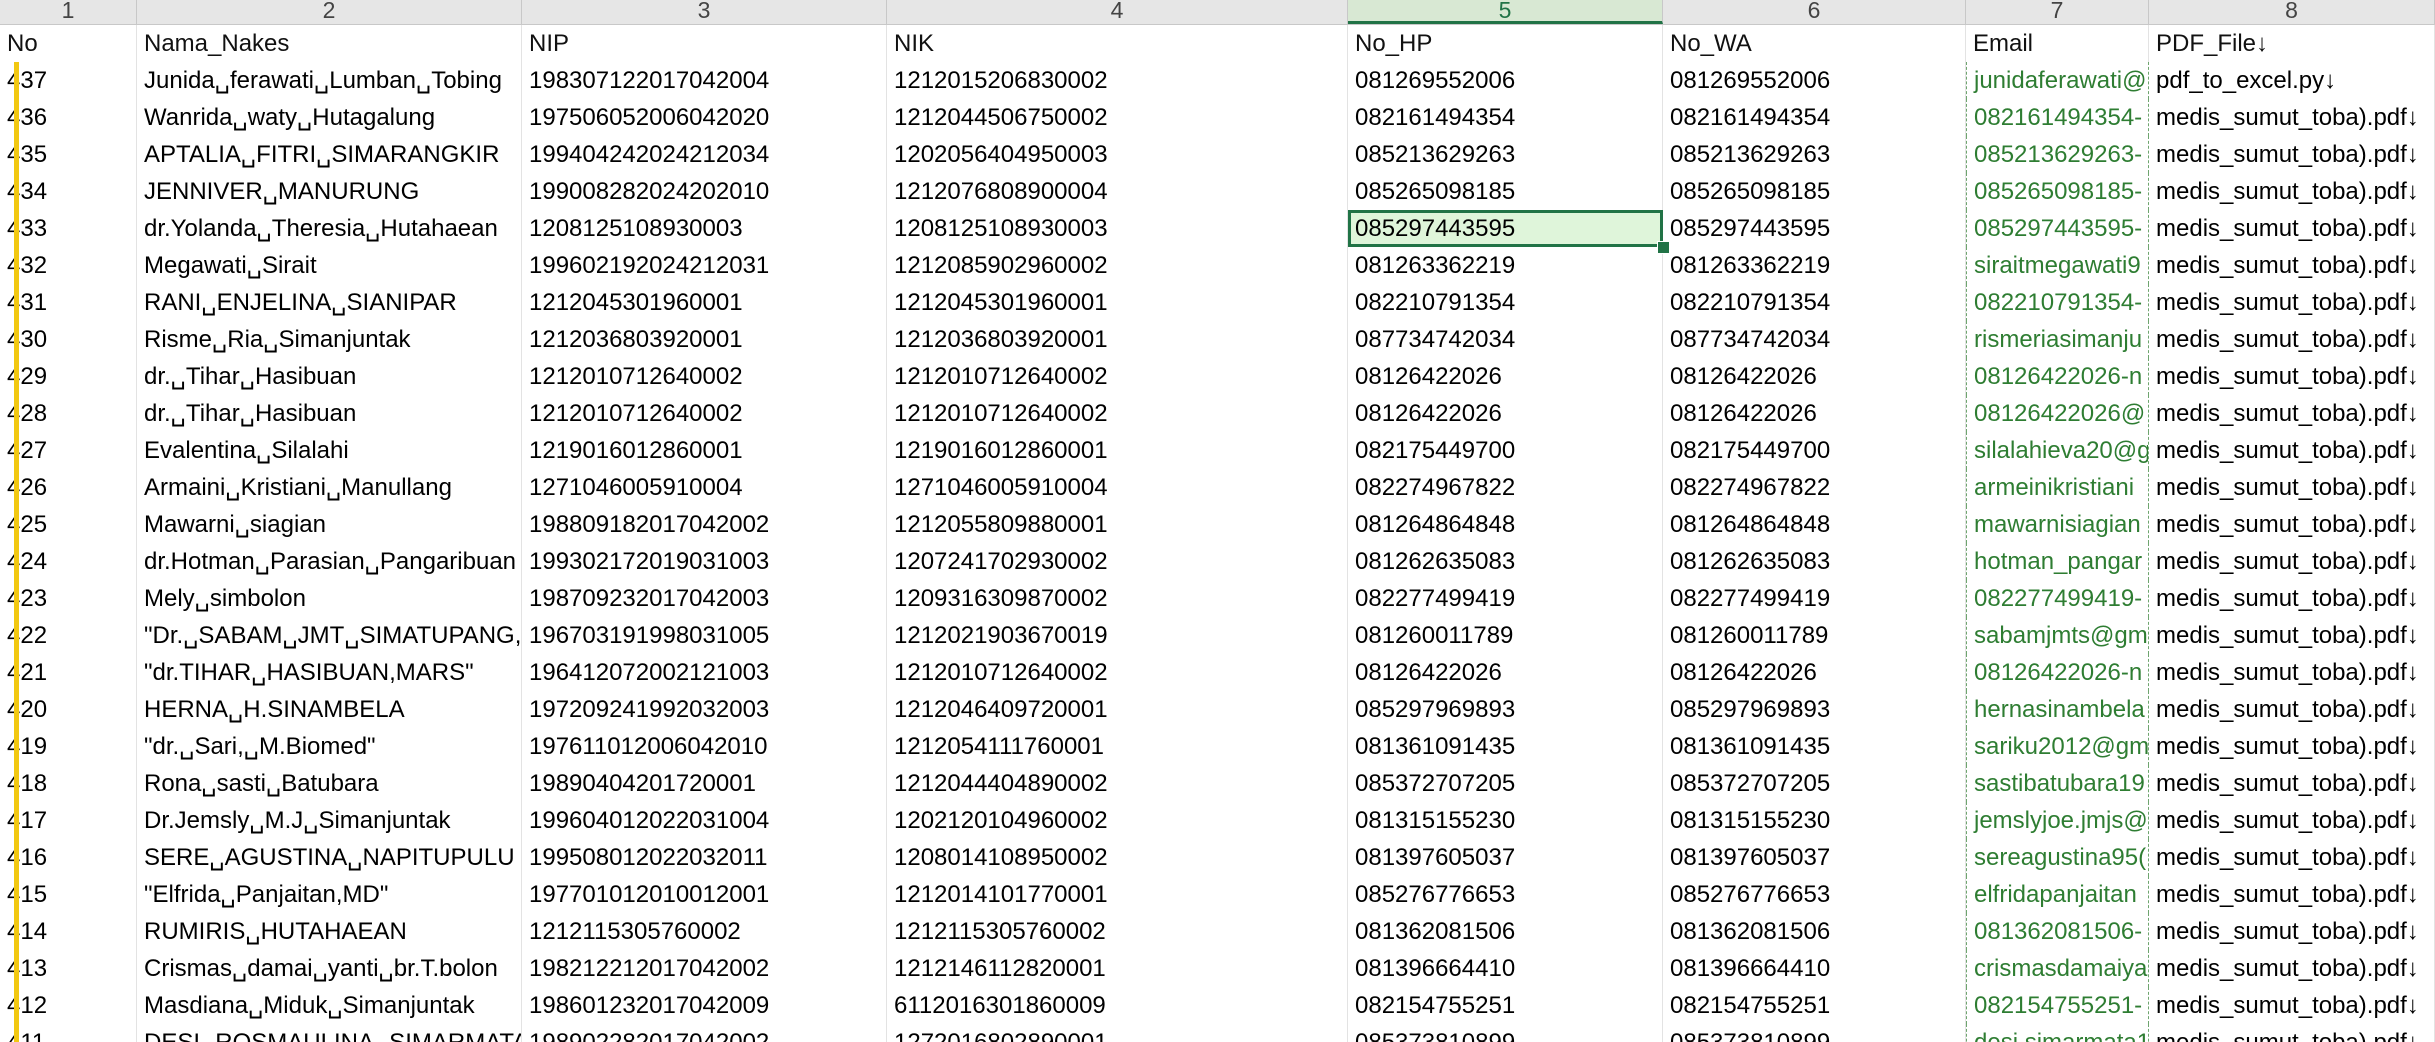 This screenshot has width=2435, height=1042. What do you see at coordinates (1117, 80) in the screenshot?
I see `cell-nik: 1212015206830002` at bounding box center [1117, 80].